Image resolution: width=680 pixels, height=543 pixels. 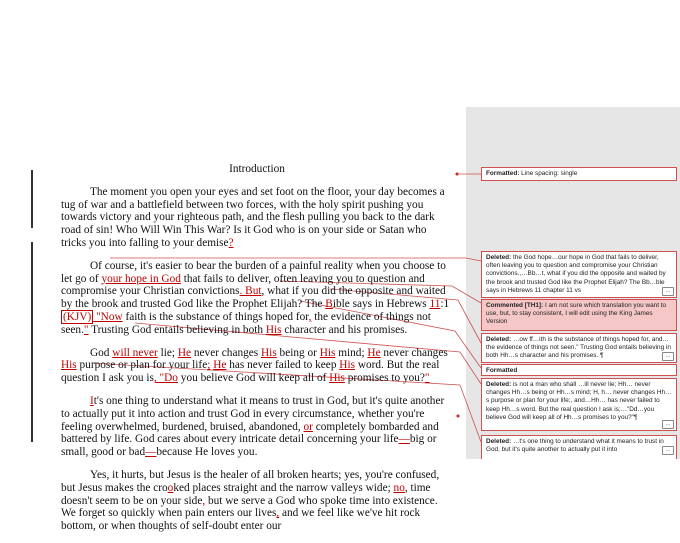 What do you see at coordinates (135, 352) in the screenshot?
I see `inserted-text: will never` at bounding box center [135, 352].